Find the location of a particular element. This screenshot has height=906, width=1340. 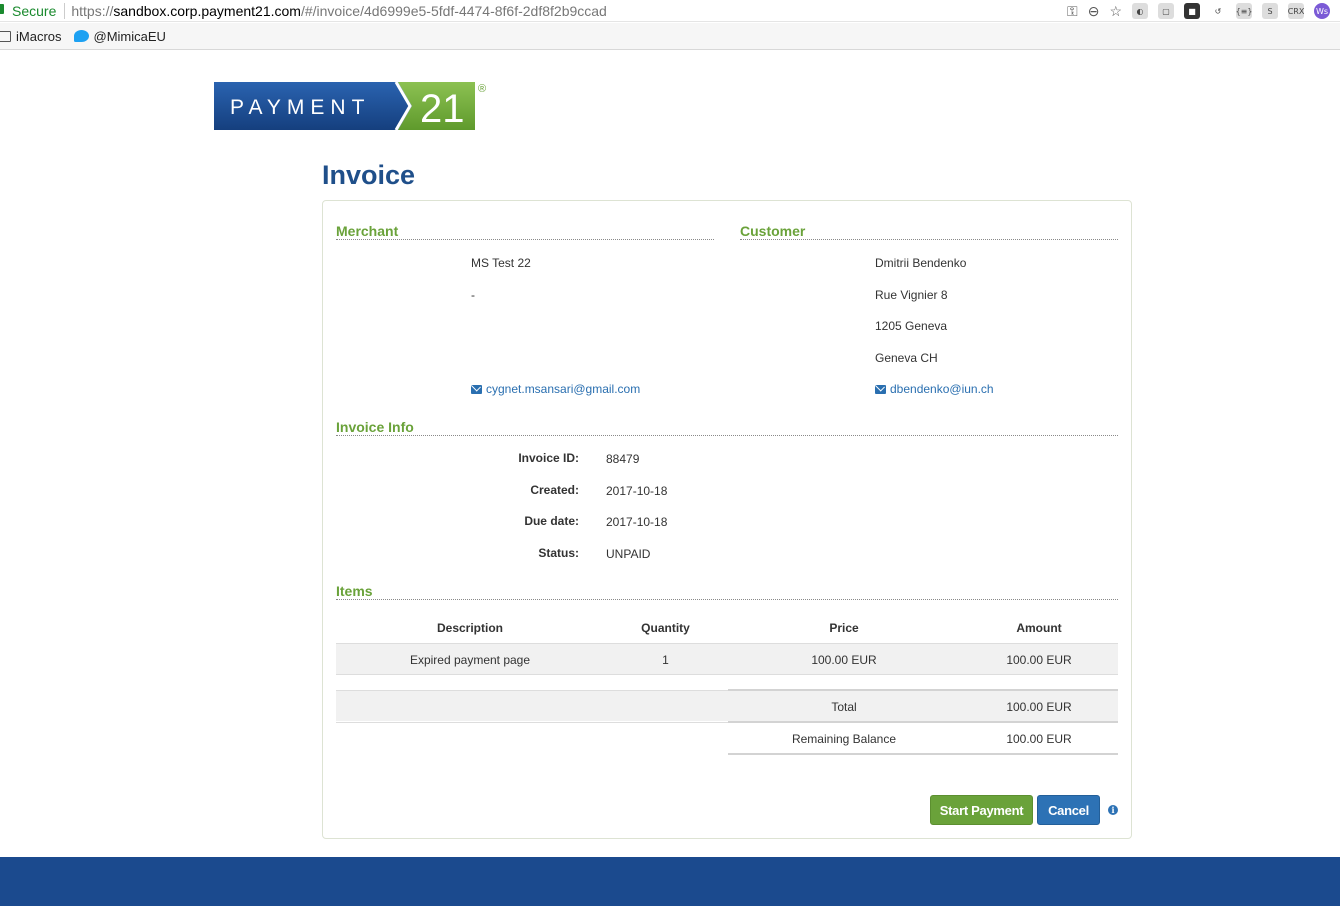

due-date-value: 2017-10-18 is located at coordinates (637, 522).